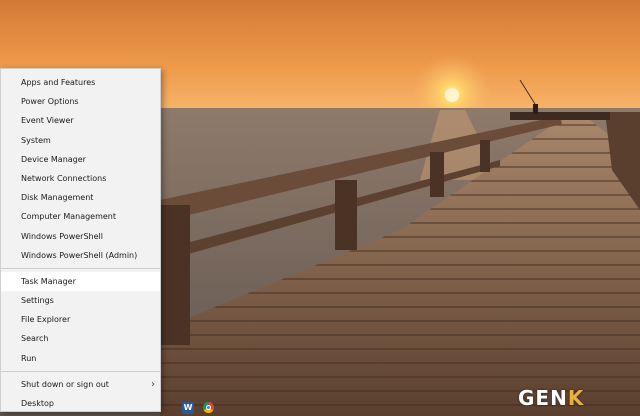 The image size is (640, 416). Describe the element at coordinates (62, 236) in the screenshot. I see `menu-item-label: Windows PowerShell` at that location.